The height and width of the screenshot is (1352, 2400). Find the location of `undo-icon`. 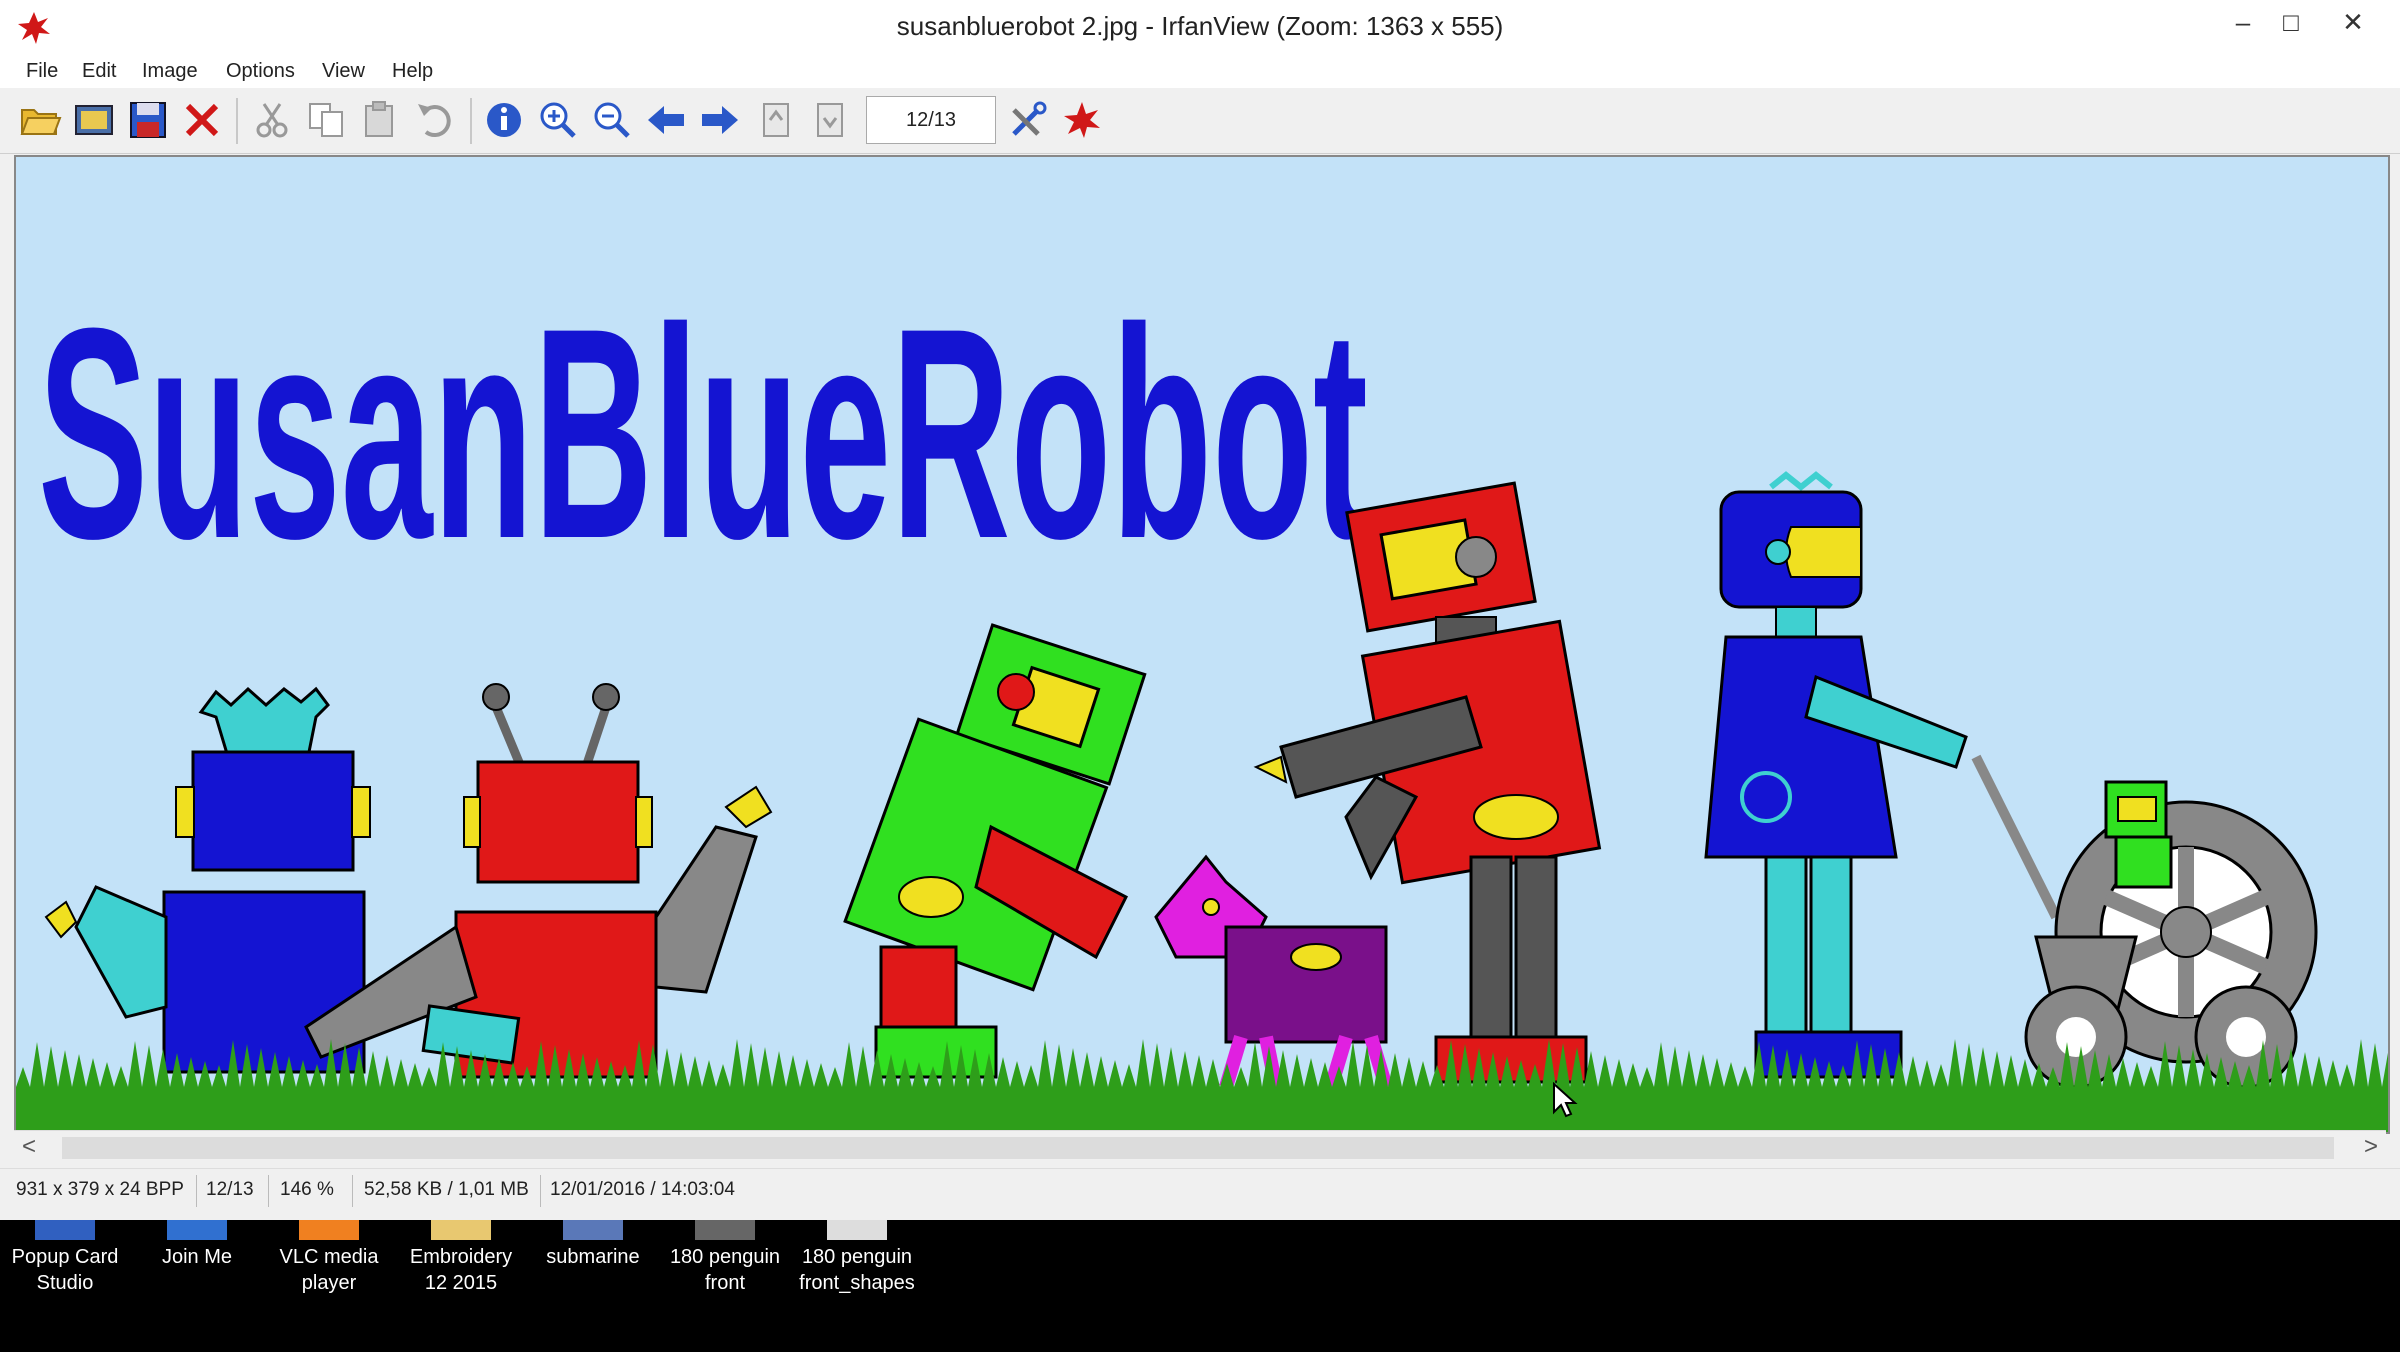

undo-icon is located at coordinates (434, 120).